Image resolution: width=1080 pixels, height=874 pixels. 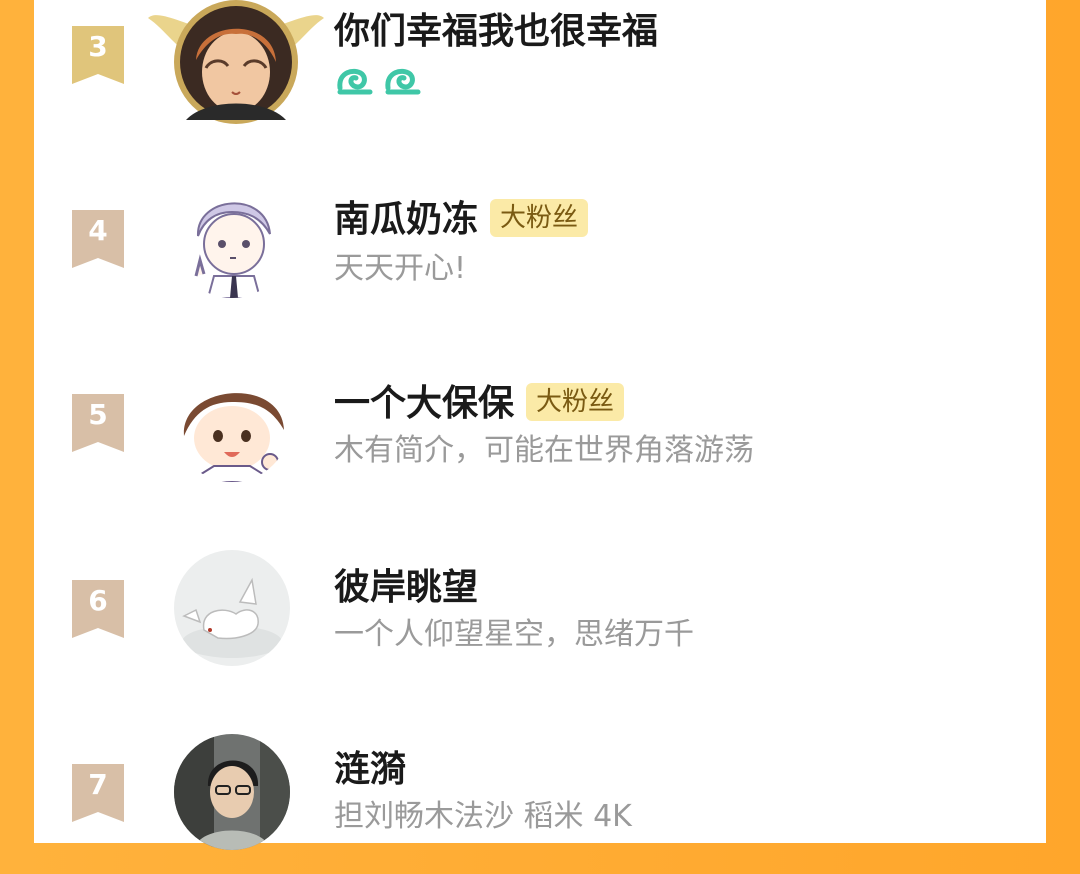 I want to click on rank-ribbon: 5, so click(x=98, y=423).